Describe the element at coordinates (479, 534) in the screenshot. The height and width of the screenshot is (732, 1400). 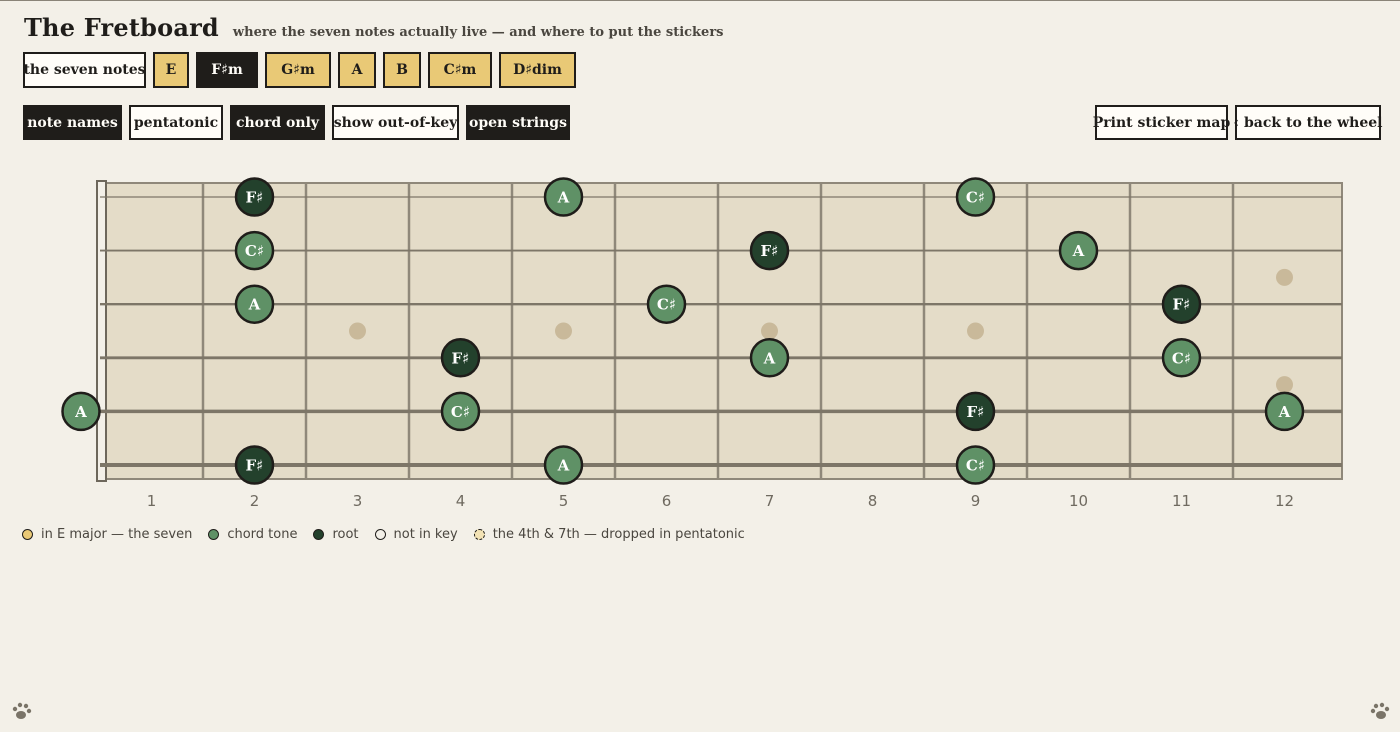
I see `legend-swatch-dashed` at that location.